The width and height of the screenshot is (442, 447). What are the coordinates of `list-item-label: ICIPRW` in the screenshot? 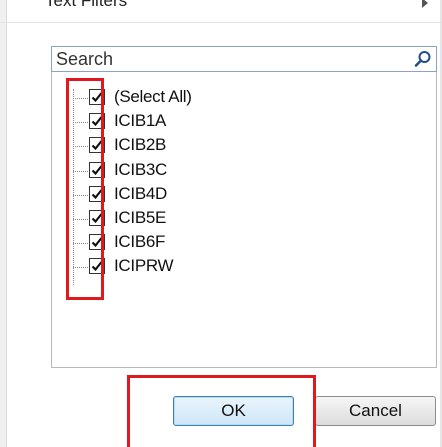 It's located at (144, 265).